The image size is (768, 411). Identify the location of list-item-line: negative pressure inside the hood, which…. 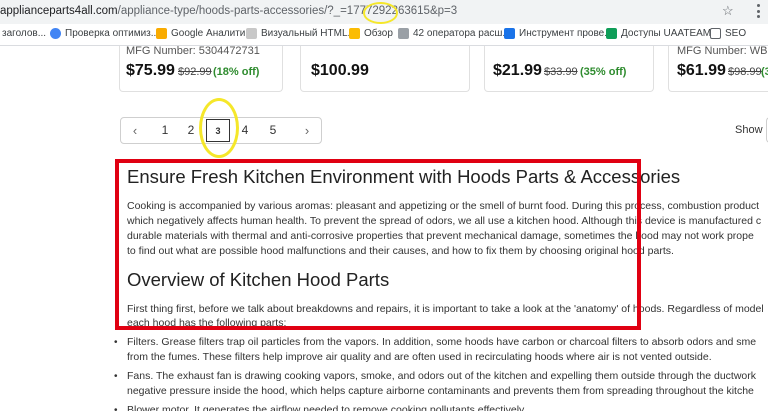
(440, 391).